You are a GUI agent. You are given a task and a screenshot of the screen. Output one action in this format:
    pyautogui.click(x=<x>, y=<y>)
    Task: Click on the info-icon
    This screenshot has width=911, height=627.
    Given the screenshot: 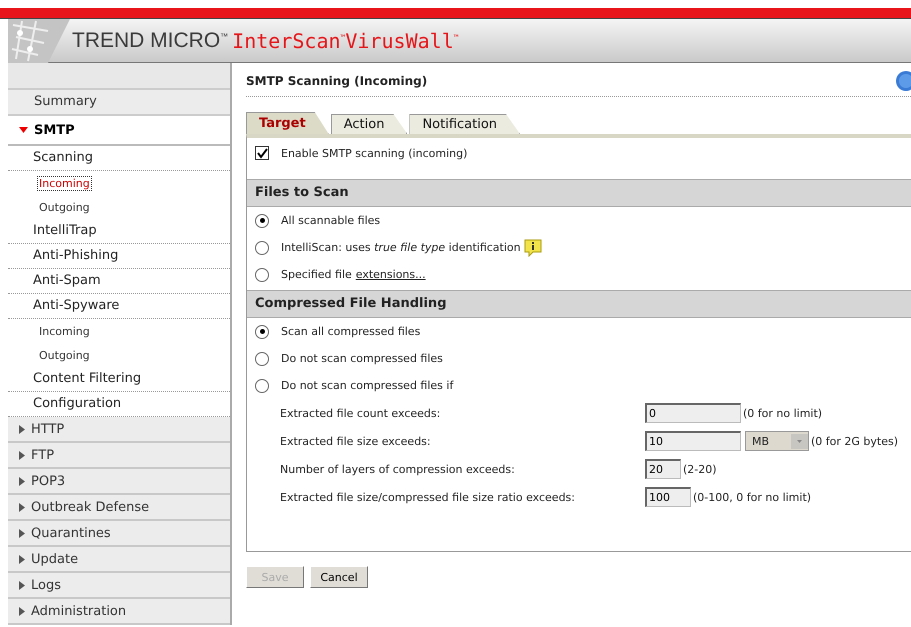 What is the action you would take?
    pyautogui.click(x=533, y=247)
    